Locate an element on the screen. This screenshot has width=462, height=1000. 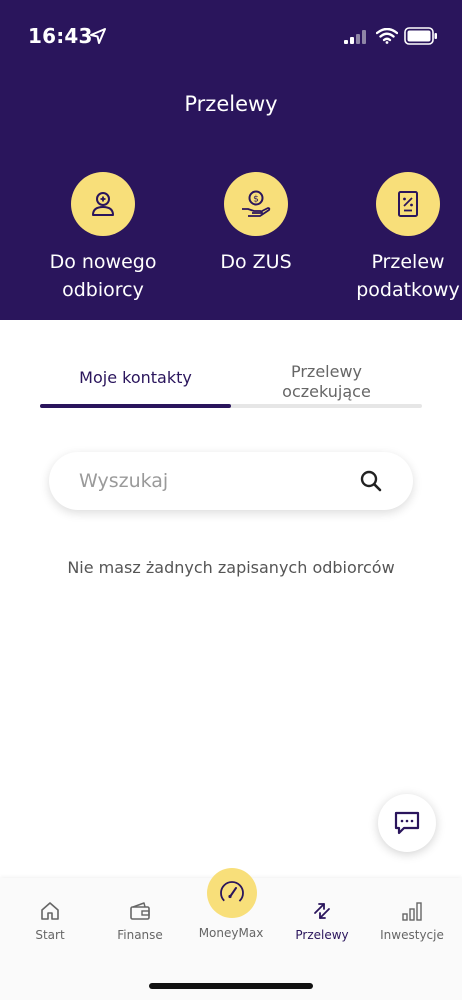
tab-pending-transfers: Przelewy oczekujące is located at coordinates (326, 382).